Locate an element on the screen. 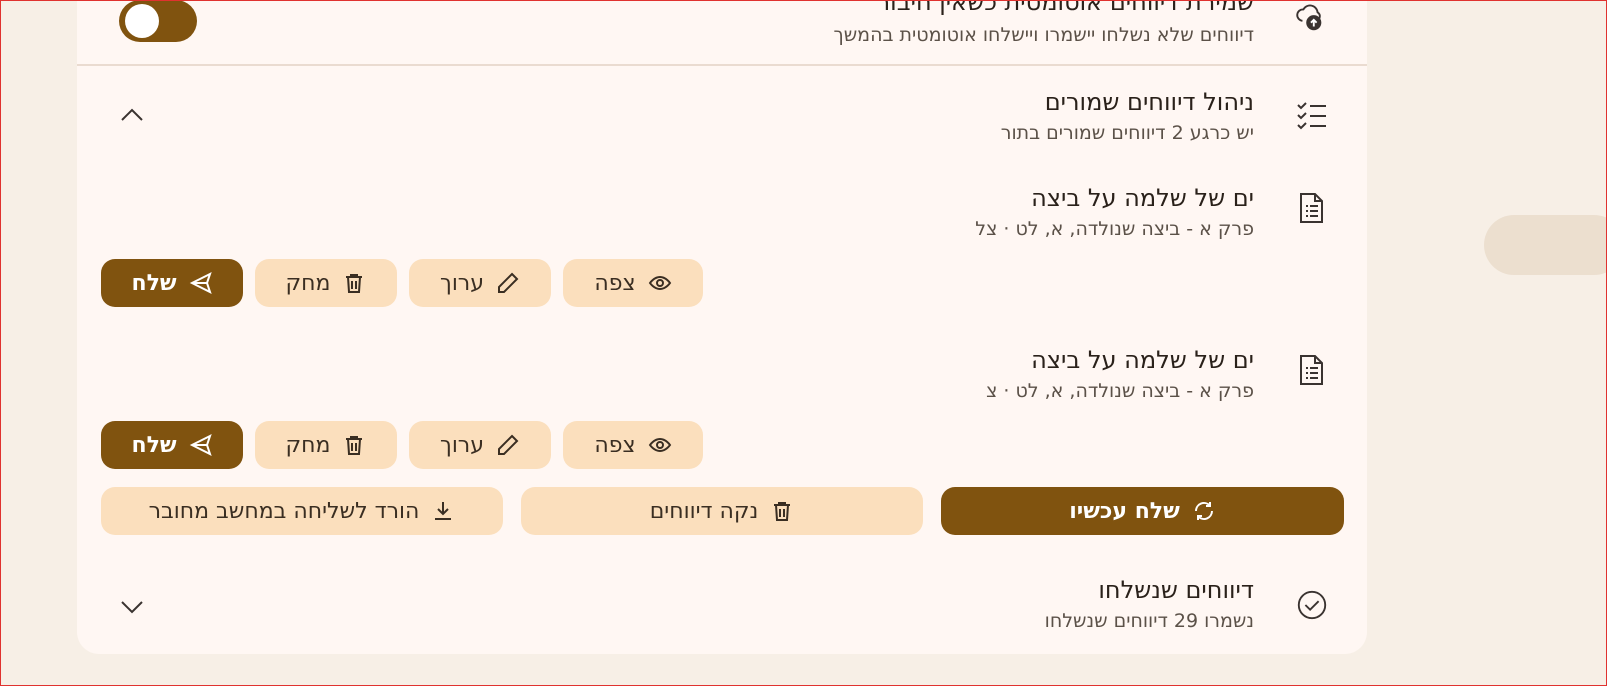 Image resolution: width=1607 pixels, height=686 pixels. autosave-title: שמירת דיווחים אוטומטית כשאין חיבור is located at coordinates (1065, 8).